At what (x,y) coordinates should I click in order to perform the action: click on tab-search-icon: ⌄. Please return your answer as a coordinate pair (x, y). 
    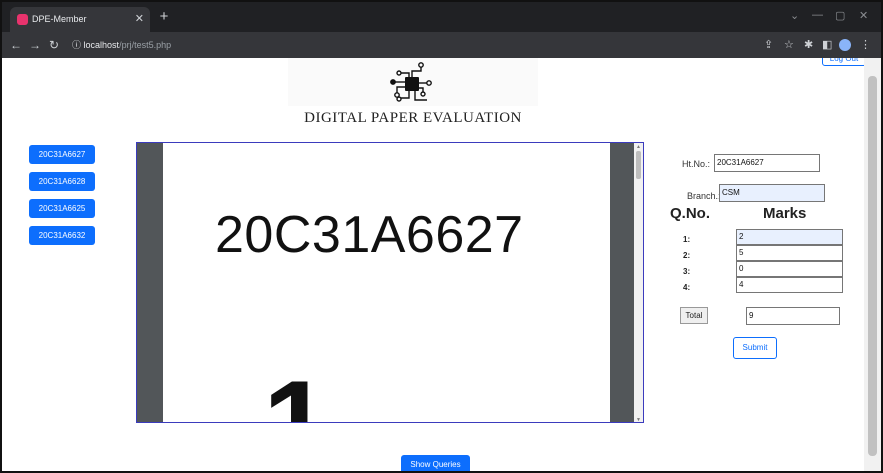
    Looking at the image, I should click on (794, 15).